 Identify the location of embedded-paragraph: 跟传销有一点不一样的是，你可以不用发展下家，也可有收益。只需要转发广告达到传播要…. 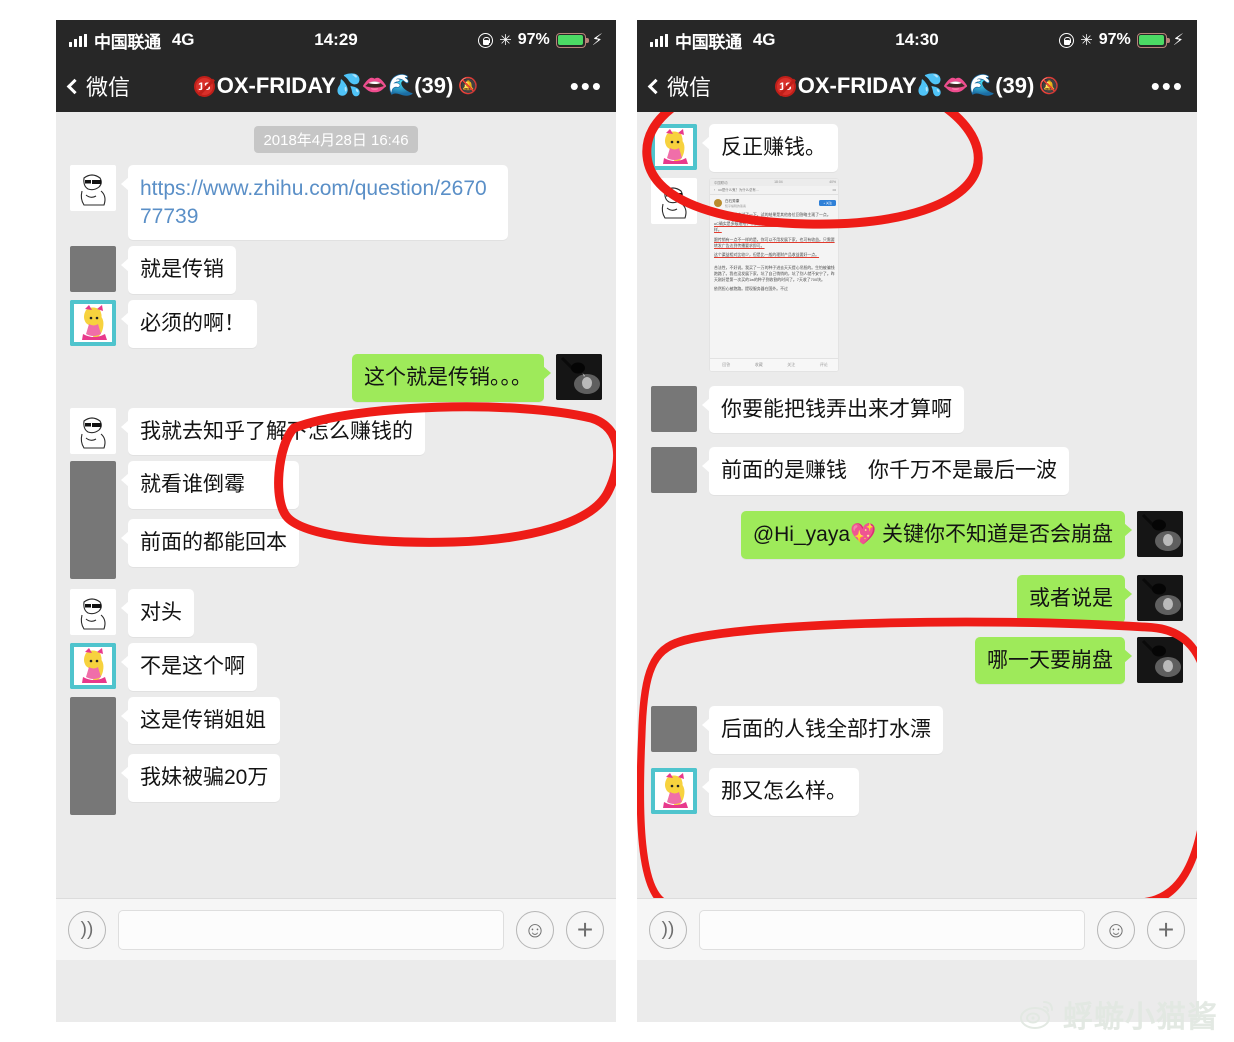
(774, 242).